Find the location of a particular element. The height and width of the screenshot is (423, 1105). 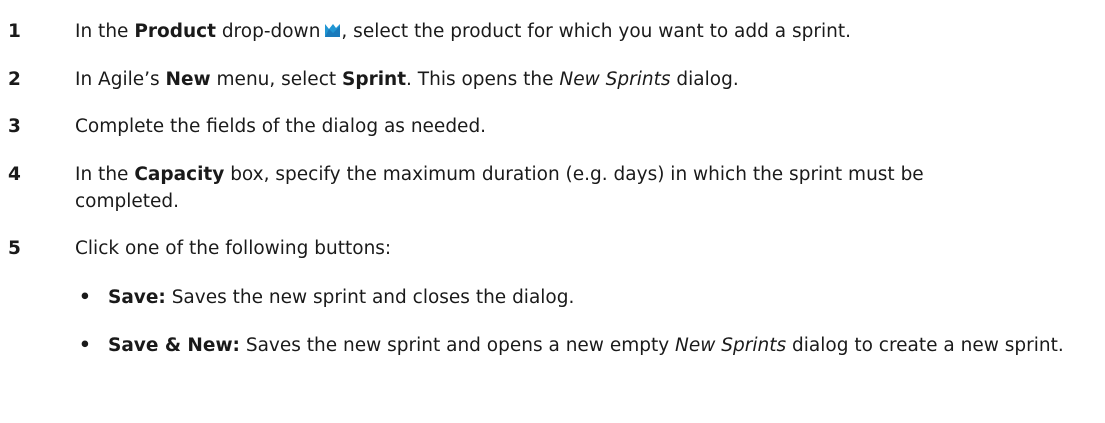

step-text-part: dialog. is located at coordinates (704, 79).